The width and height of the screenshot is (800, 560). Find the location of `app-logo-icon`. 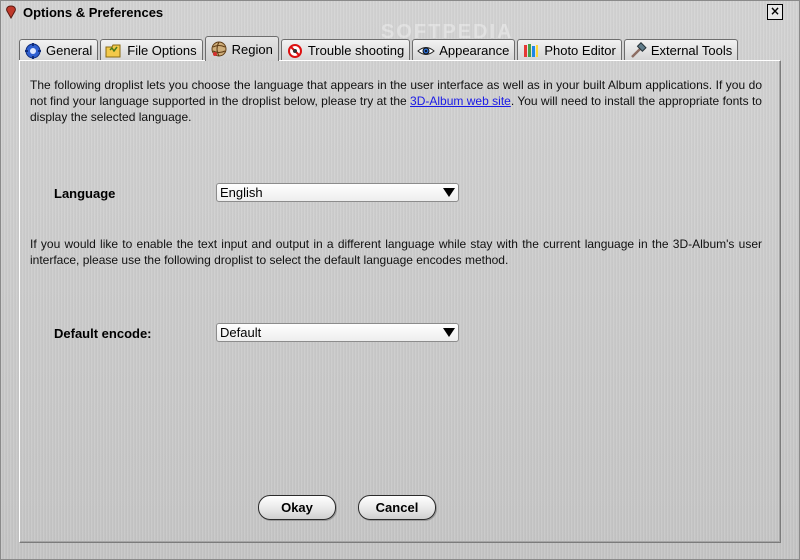

app-logo-icon is located at coordinates (11, 12).